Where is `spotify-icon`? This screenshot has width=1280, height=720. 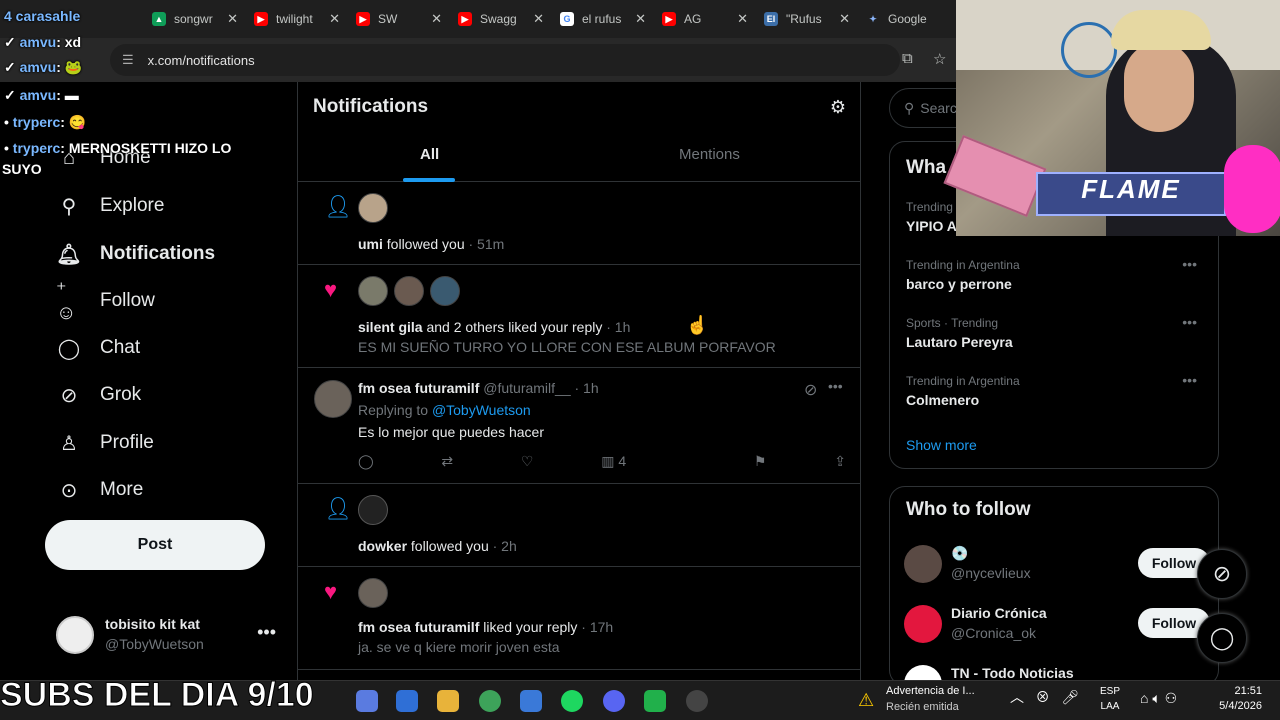
spotify-icon is located at coordinates (572, 701).